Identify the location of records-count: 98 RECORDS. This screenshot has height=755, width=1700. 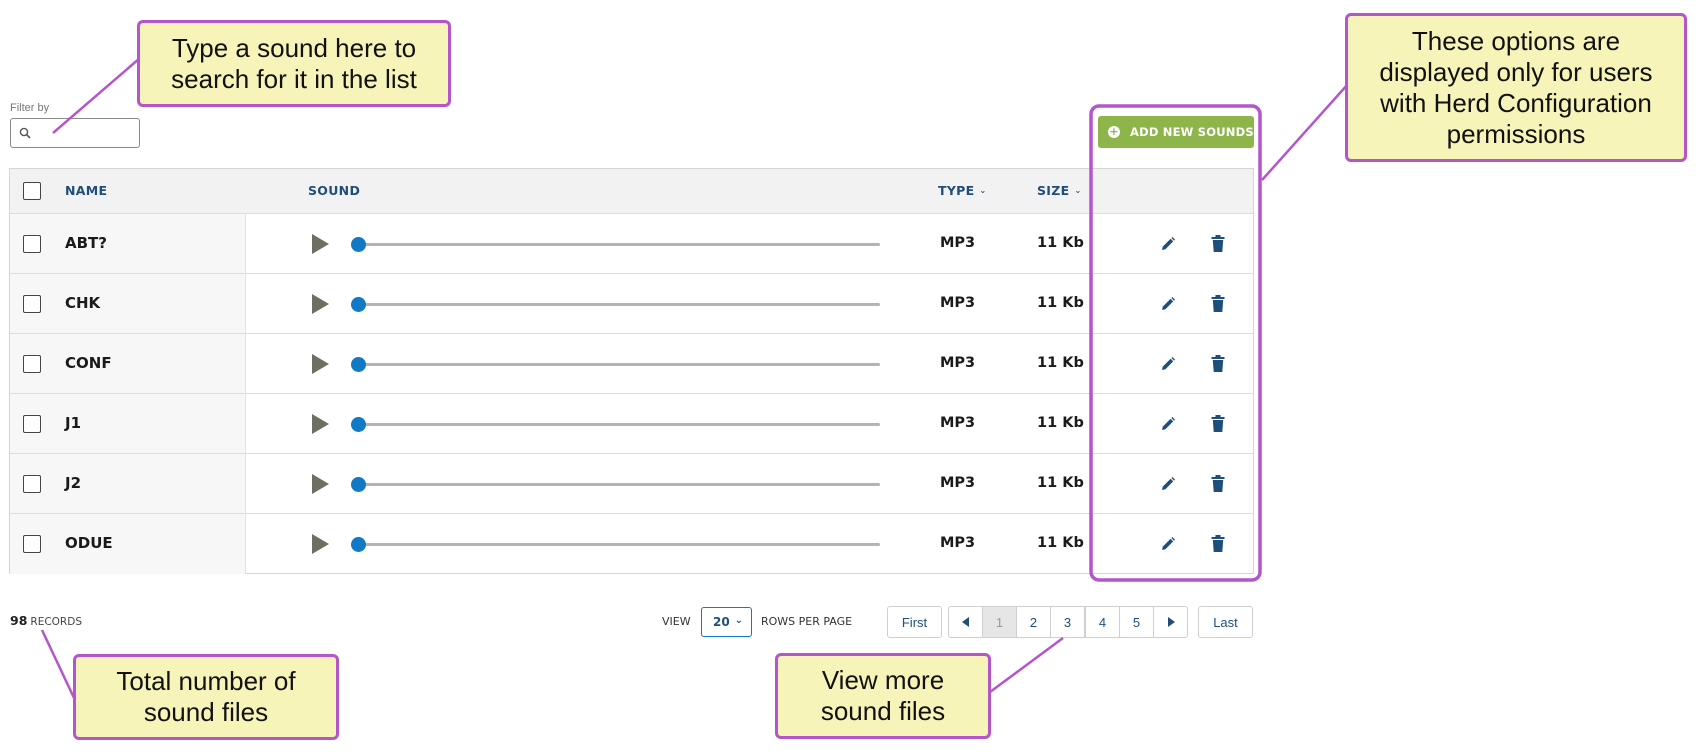
(46, 620).